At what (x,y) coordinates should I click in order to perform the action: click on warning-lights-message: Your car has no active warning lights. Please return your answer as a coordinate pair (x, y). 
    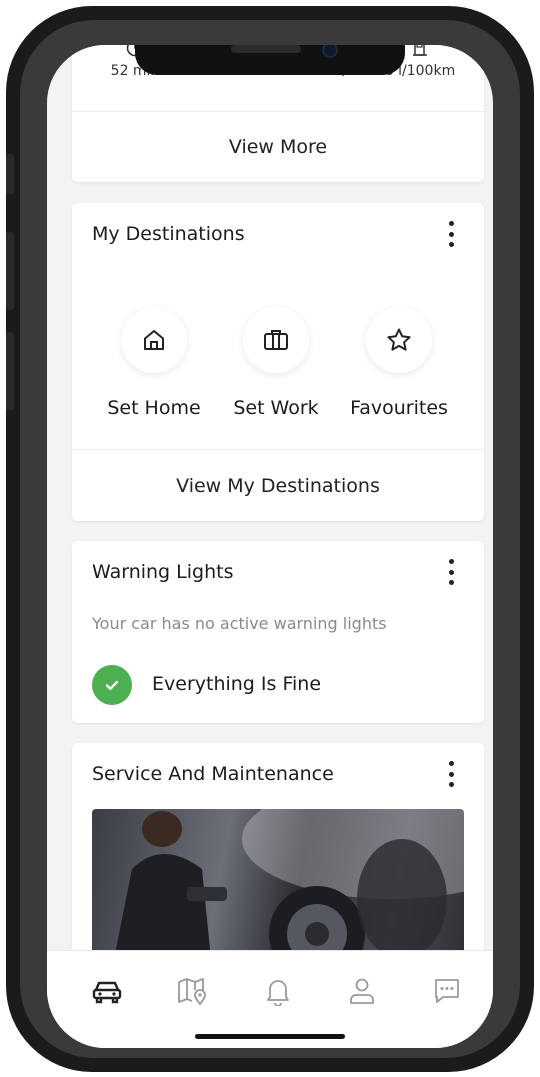
    Looking at the image, I should click on (239, 623).